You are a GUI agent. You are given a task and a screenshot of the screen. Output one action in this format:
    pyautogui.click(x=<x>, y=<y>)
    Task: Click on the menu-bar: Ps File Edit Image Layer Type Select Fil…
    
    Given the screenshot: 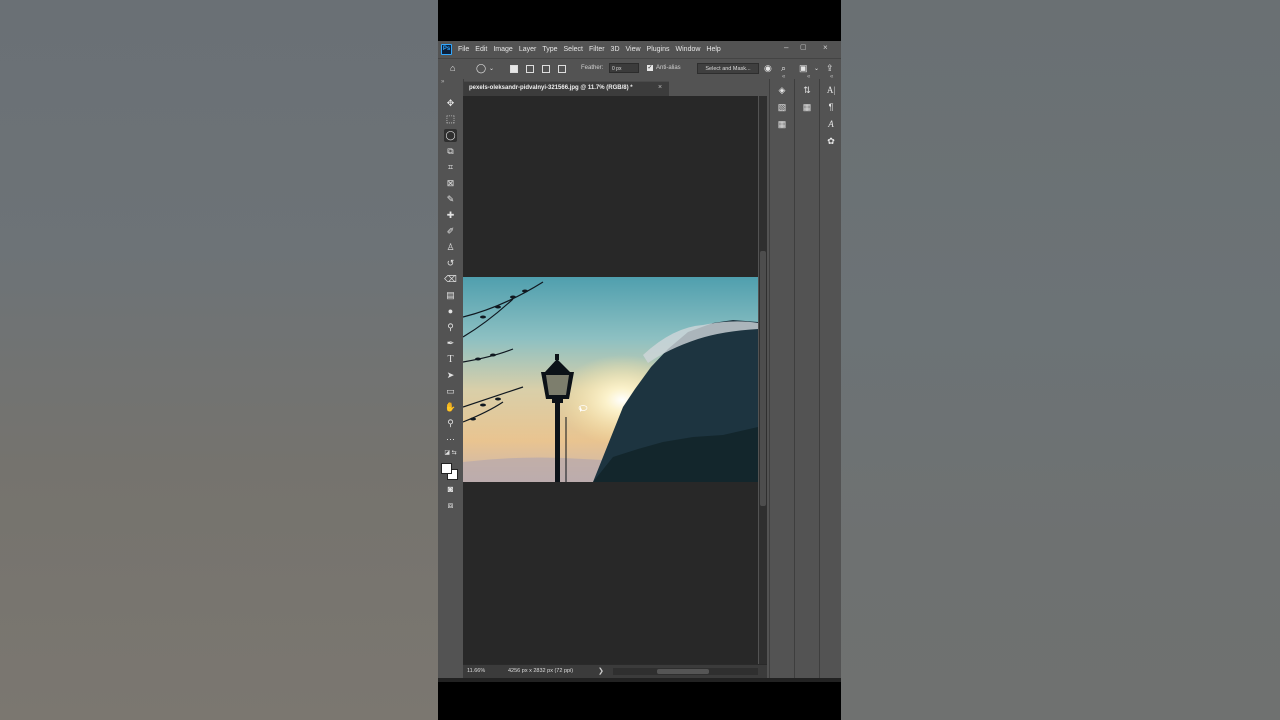 What is the action you would take?
    pyautogui.click(x=639, y=49)
    